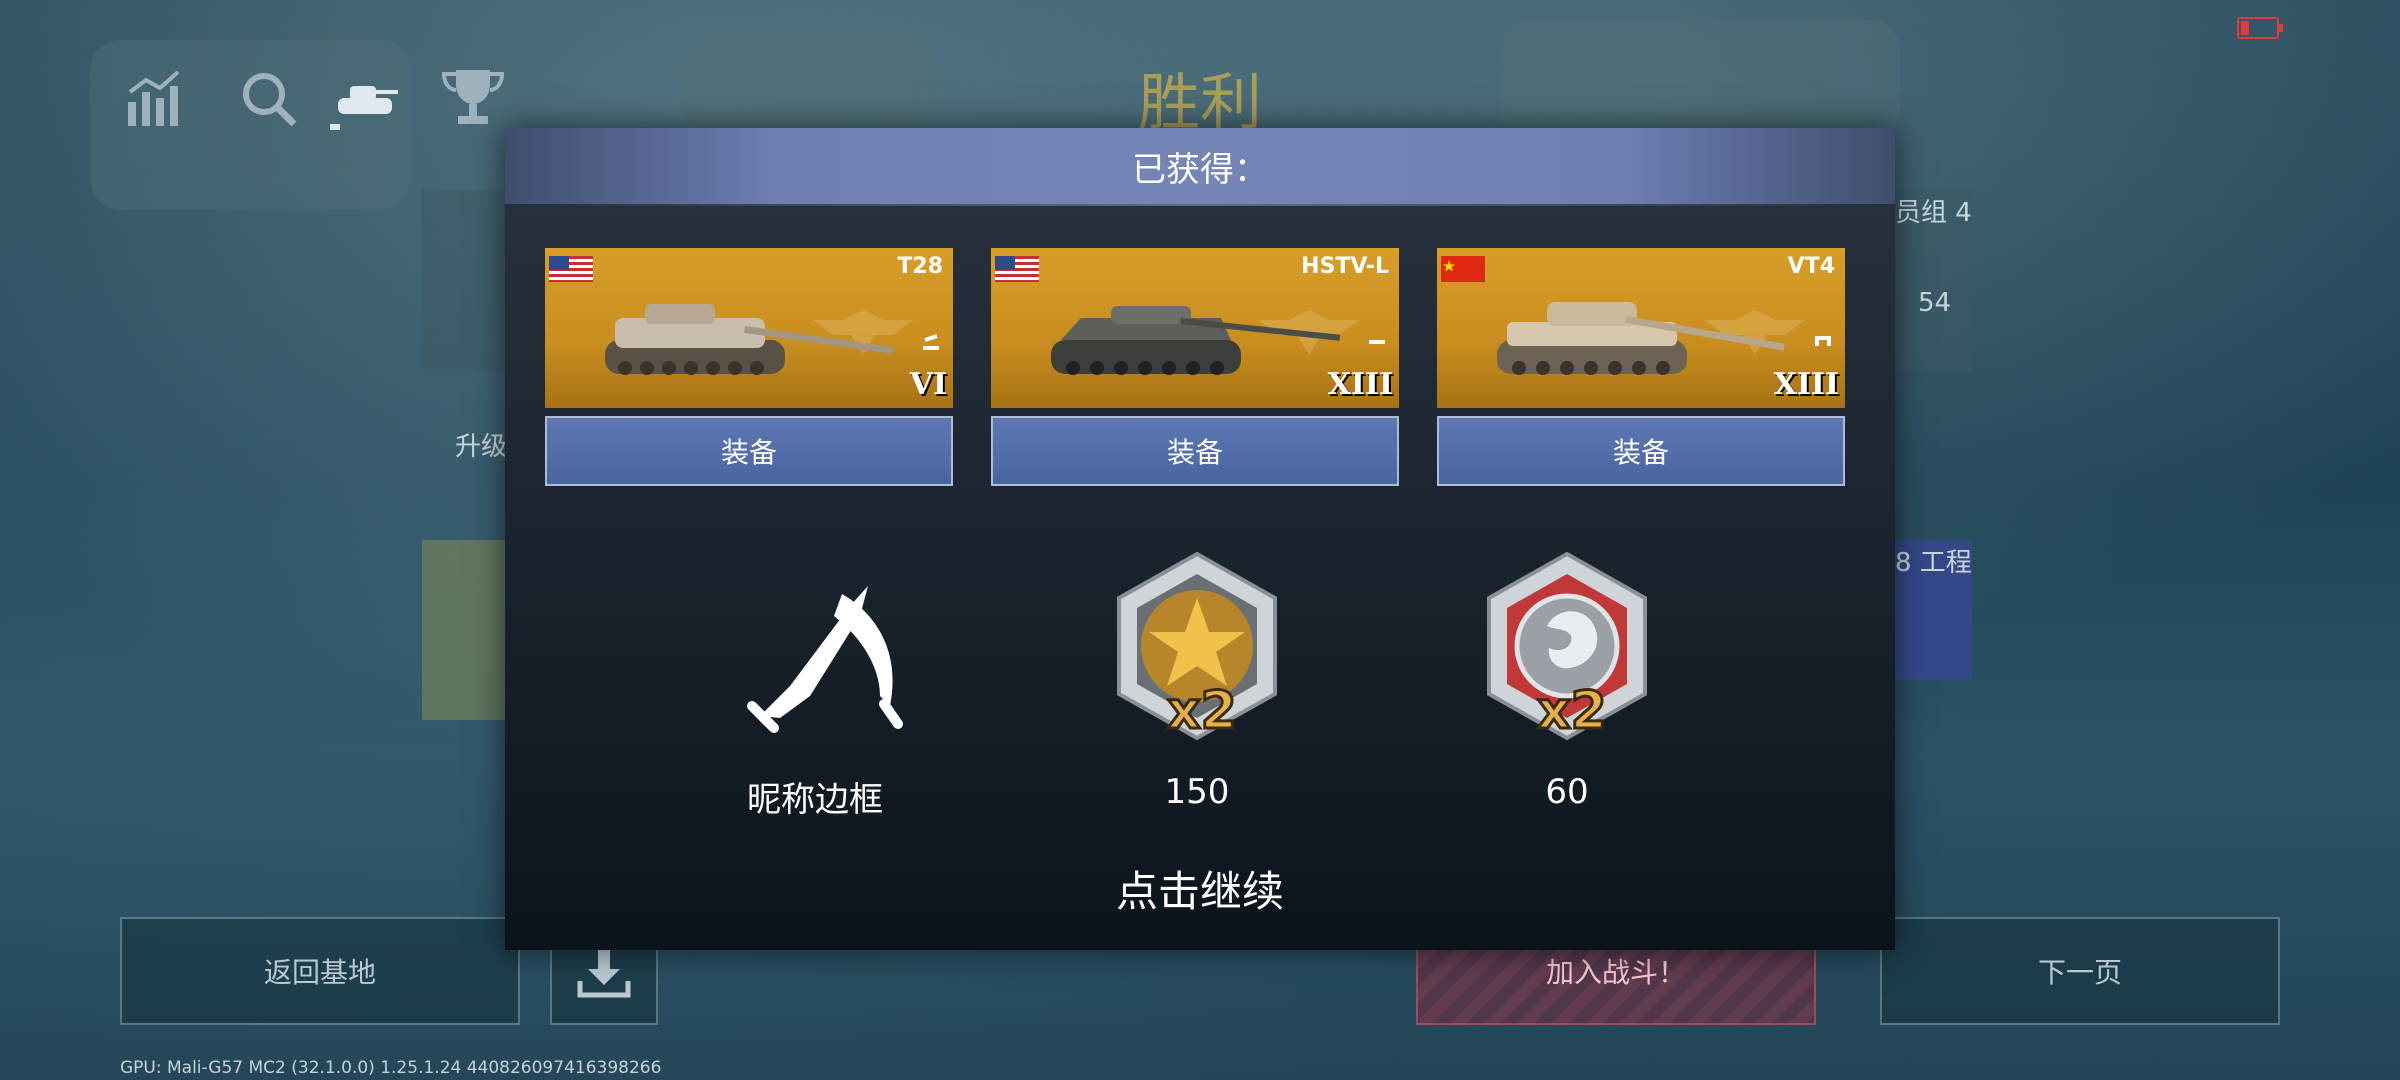 This screenshot has width=2400, height=1080. Describe the element at coordinates (604, 972) in the screenshot. I see `download-icon` at that location.